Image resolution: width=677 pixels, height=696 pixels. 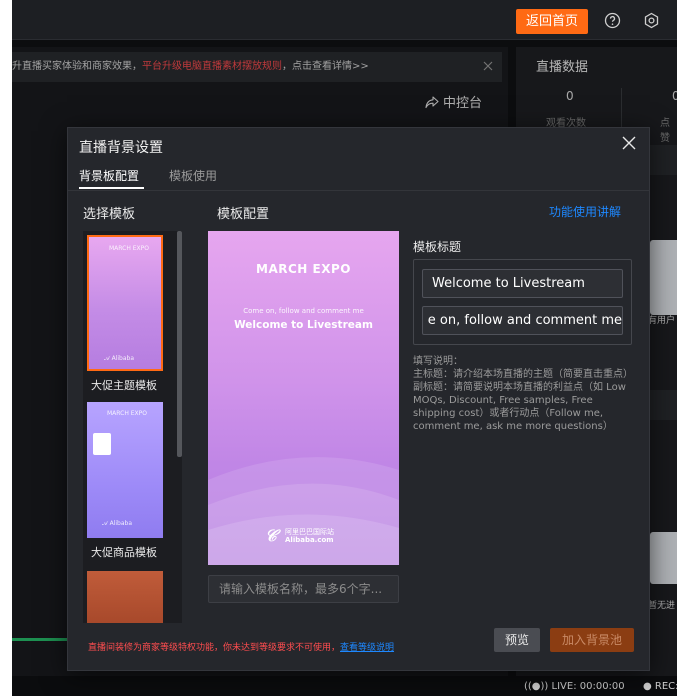 What do you see at coordinates (517, 640) in the screenshot?
I see `preview-button: 预览` at bounding box center [517, 640].